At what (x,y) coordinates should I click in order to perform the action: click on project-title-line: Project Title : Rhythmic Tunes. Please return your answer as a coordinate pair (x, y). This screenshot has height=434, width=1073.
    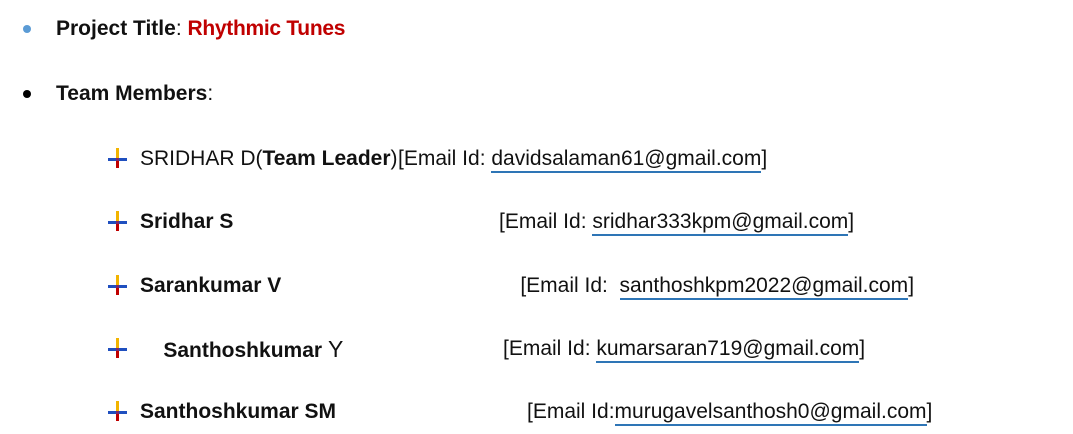
    Looking at the image, I should click on (200, 29).